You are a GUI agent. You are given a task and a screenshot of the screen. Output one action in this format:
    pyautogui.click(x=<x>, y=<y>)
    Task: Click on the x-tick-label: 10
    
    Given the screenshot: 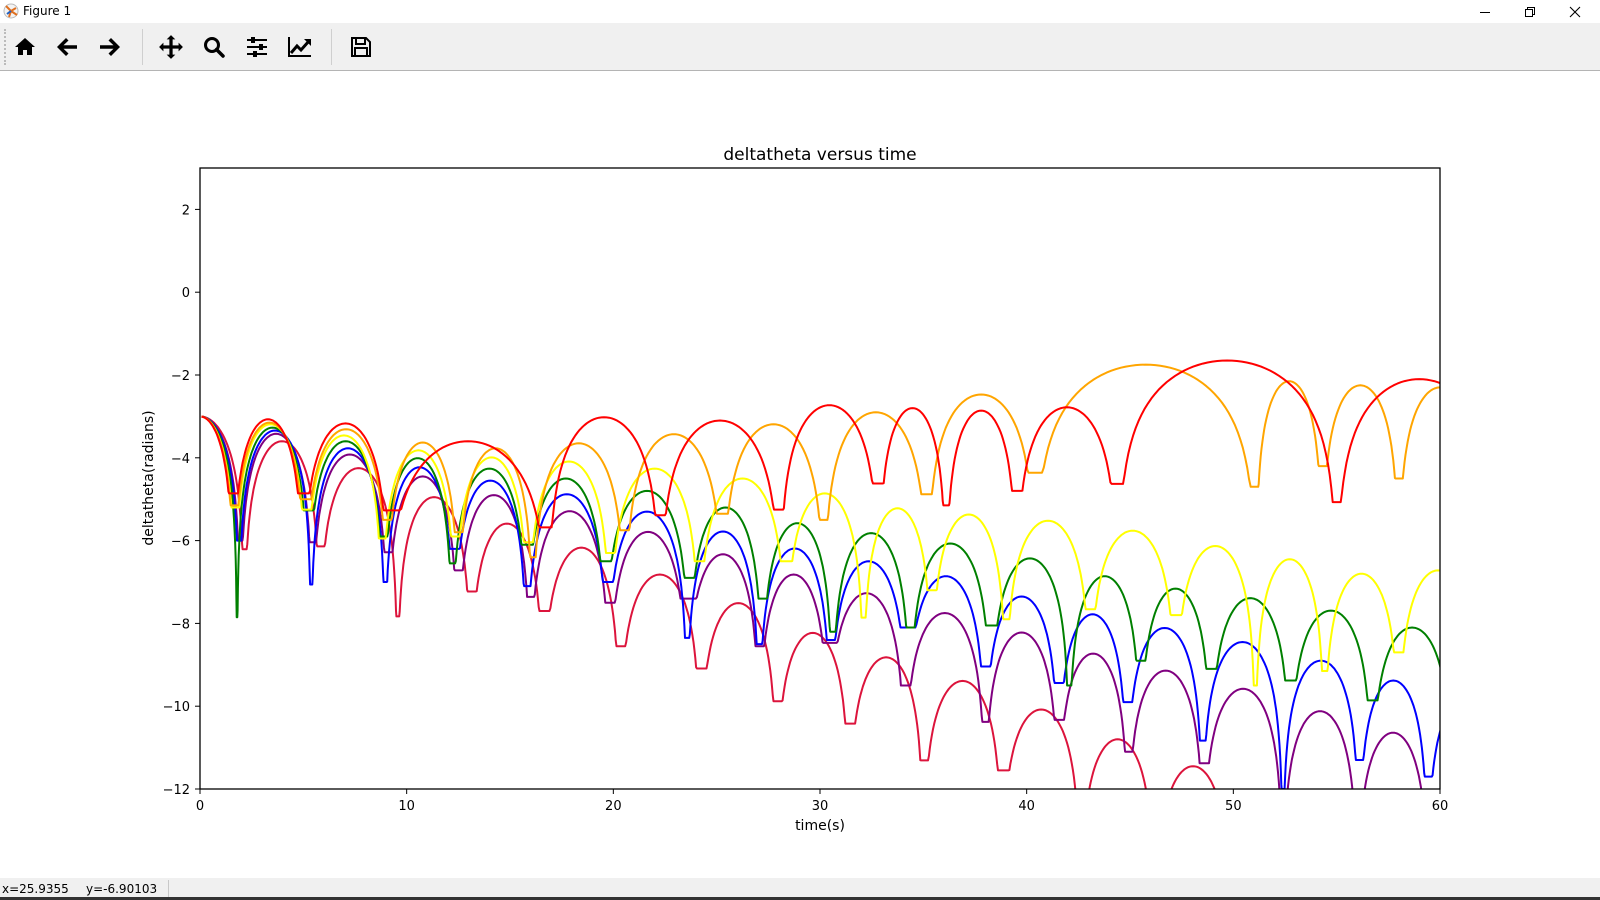 What is the action you would take?
    pyautogui.click(x=406, y=806)
    